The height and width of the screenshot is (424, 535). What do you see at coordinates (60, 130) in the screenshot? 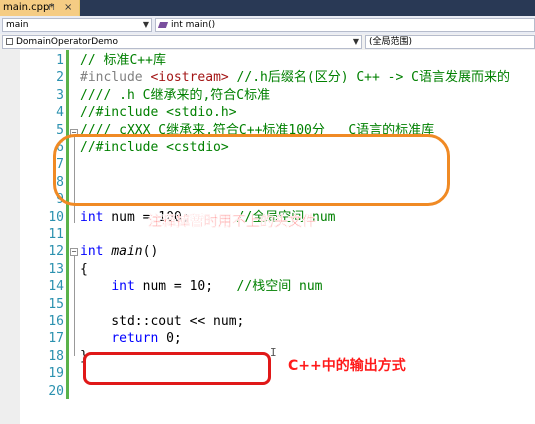
I see `line-number: 5` at bounding box center [60, 130].